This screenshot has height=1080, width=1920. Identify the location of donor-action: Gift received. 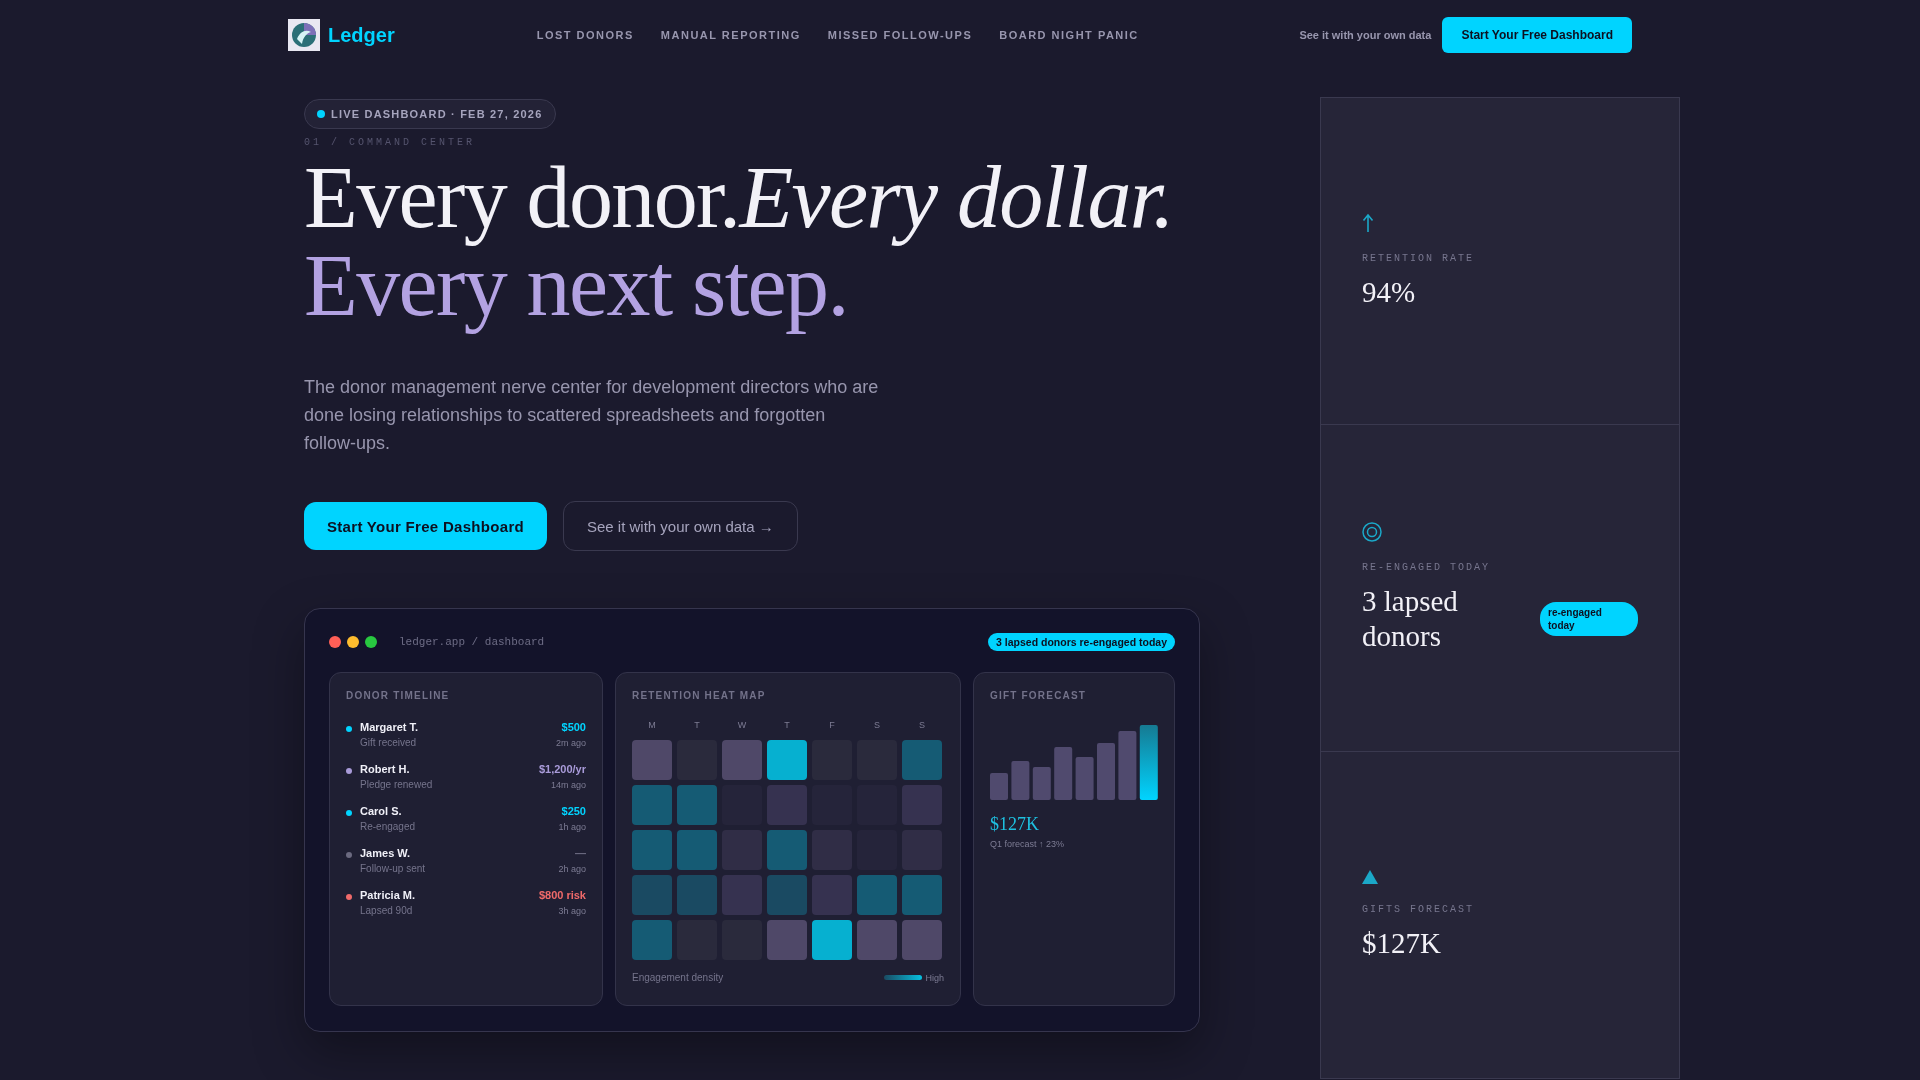
(389, 743).